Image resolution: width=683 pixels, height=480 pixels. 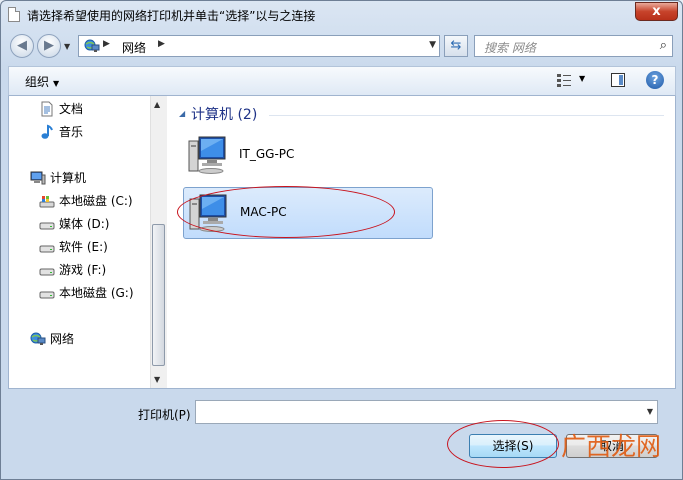 What do you see at coordinates (308, 156) in the screenshot?
I see `computer-item: IT_GG-PC` at bounding box center [308, 156].